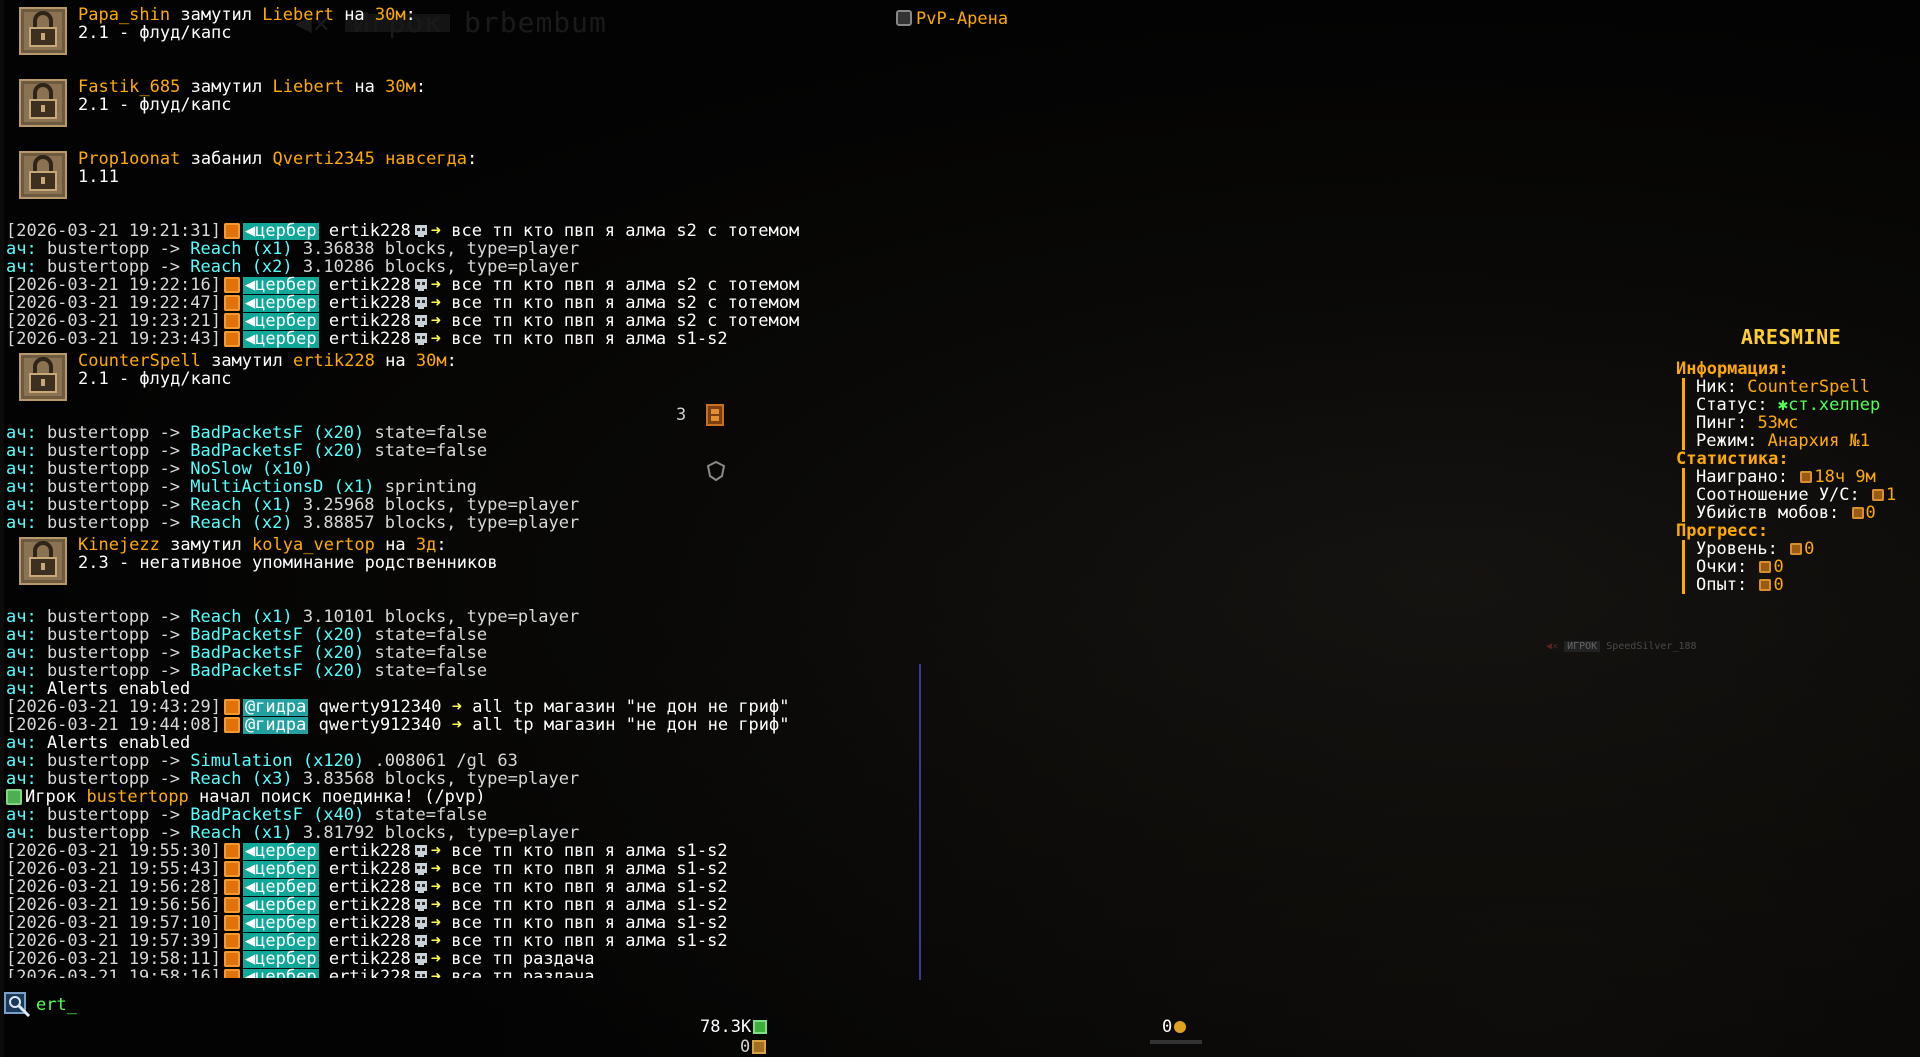  I want to click on punished-player: ertik228, so click(333, 361).